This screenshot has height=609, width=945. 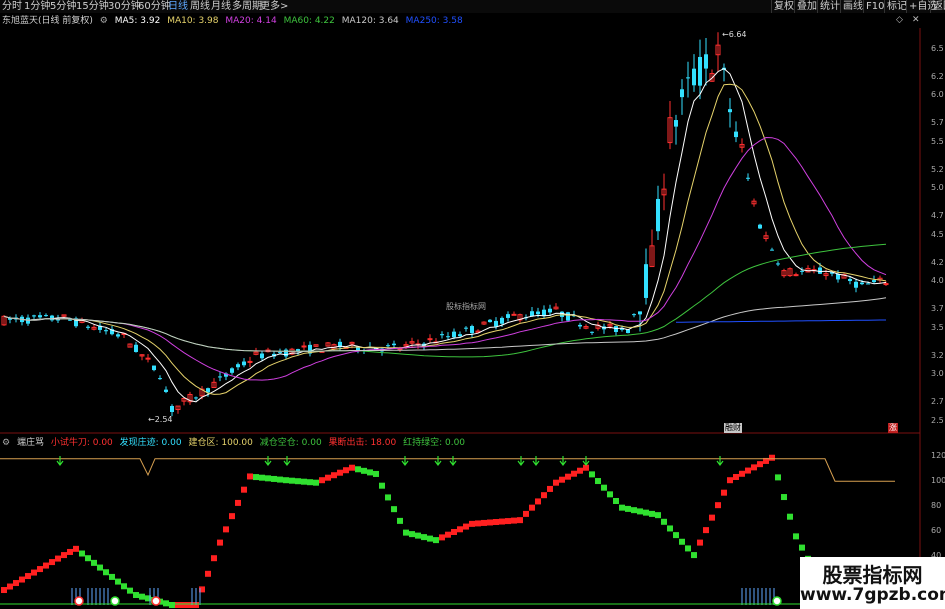 I want to click on watermark-text: 股标指标网, so click(x=466, y=306).